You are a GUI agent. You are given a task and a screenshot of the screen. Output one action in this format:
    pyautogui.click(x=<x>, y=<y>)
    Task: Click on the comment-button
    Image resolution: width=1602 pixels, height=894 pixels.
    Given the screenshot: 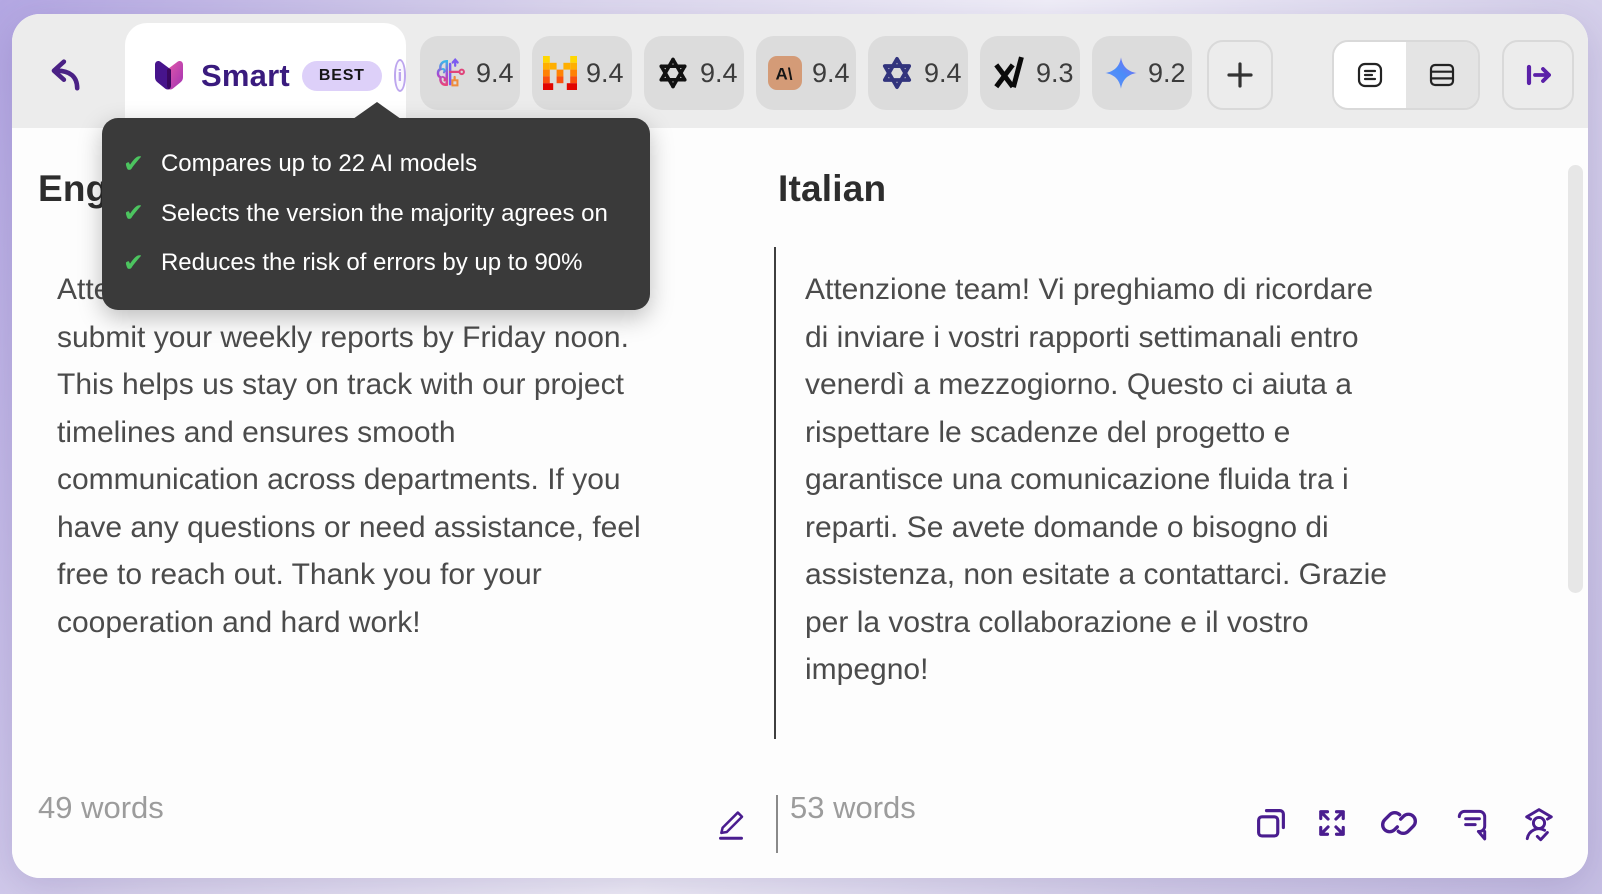 What is the action you would take?
    pyautogui.click(x=1472, y=823)
    